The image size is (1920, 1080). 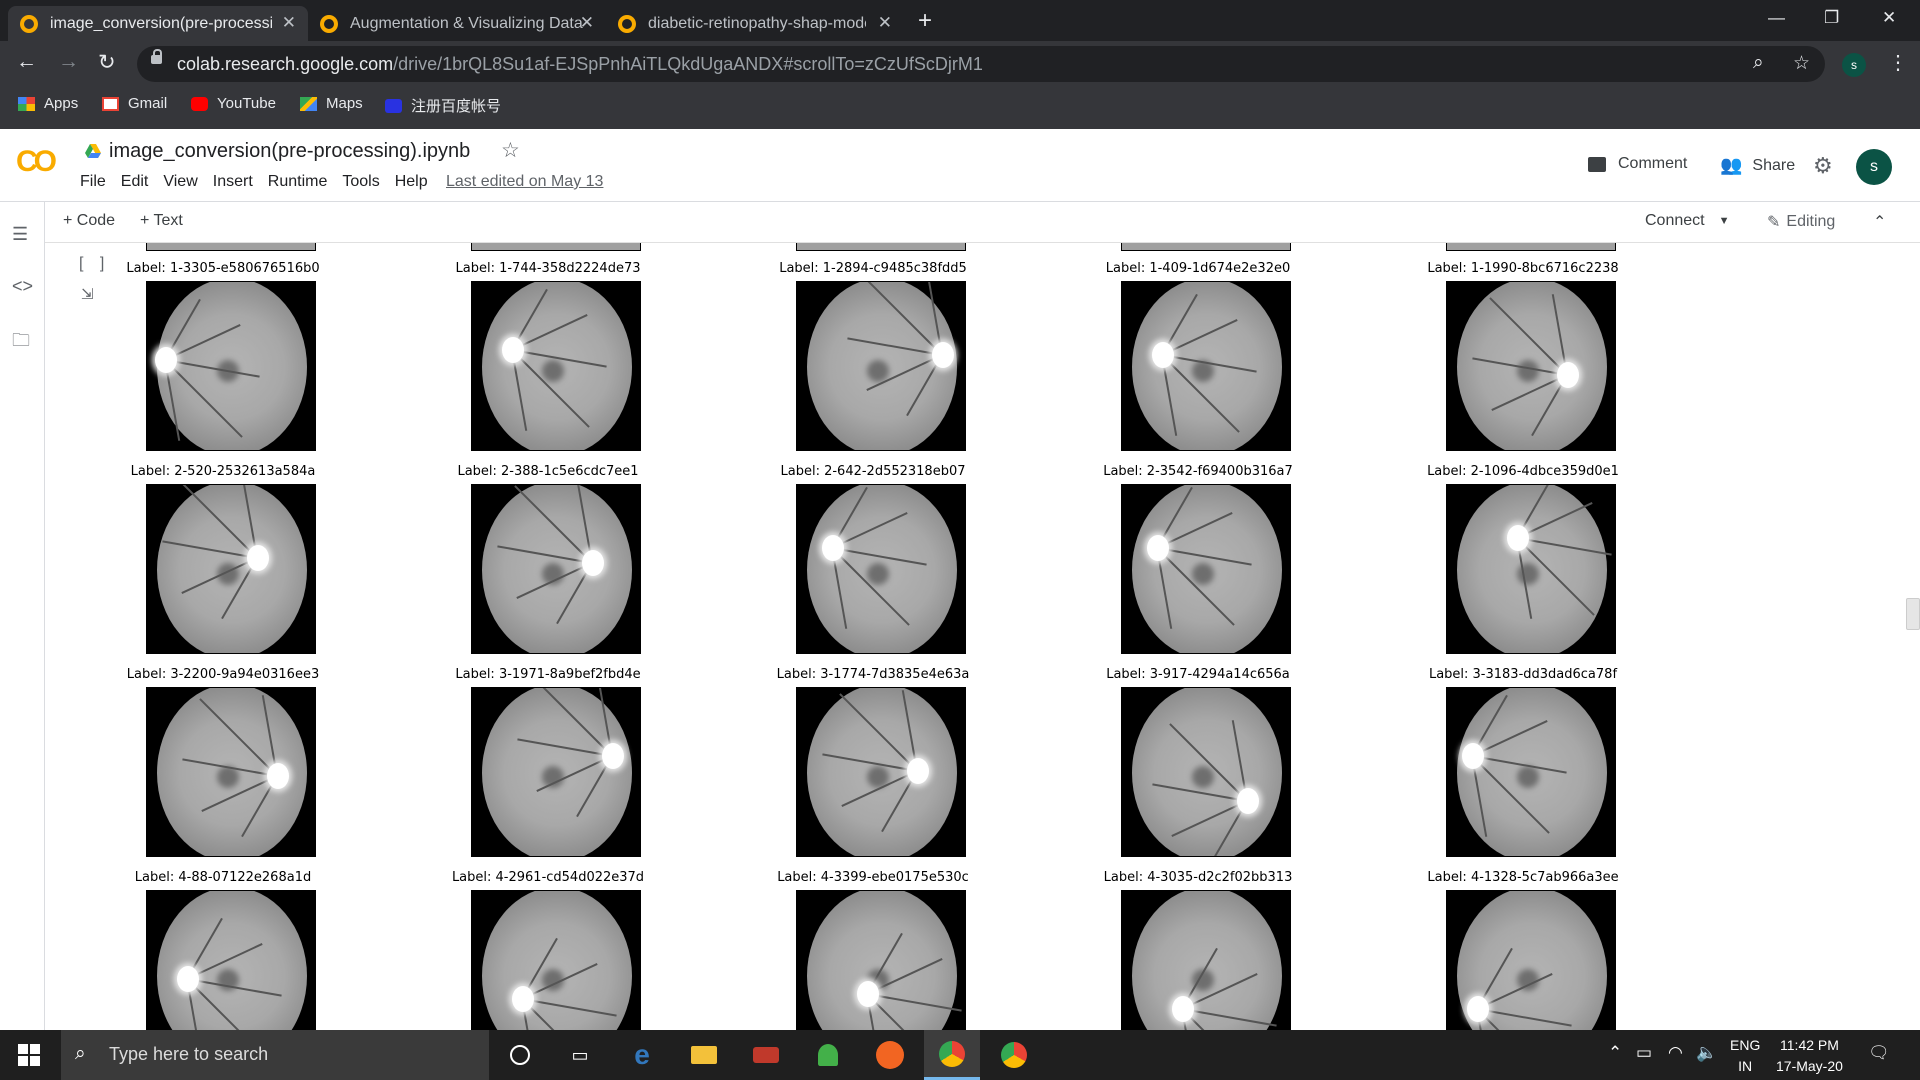 What do you see at coordinates (89, 294) in the screenshot?
I see `output-actions-icon: ⇲` at bounding box center [89, 294].